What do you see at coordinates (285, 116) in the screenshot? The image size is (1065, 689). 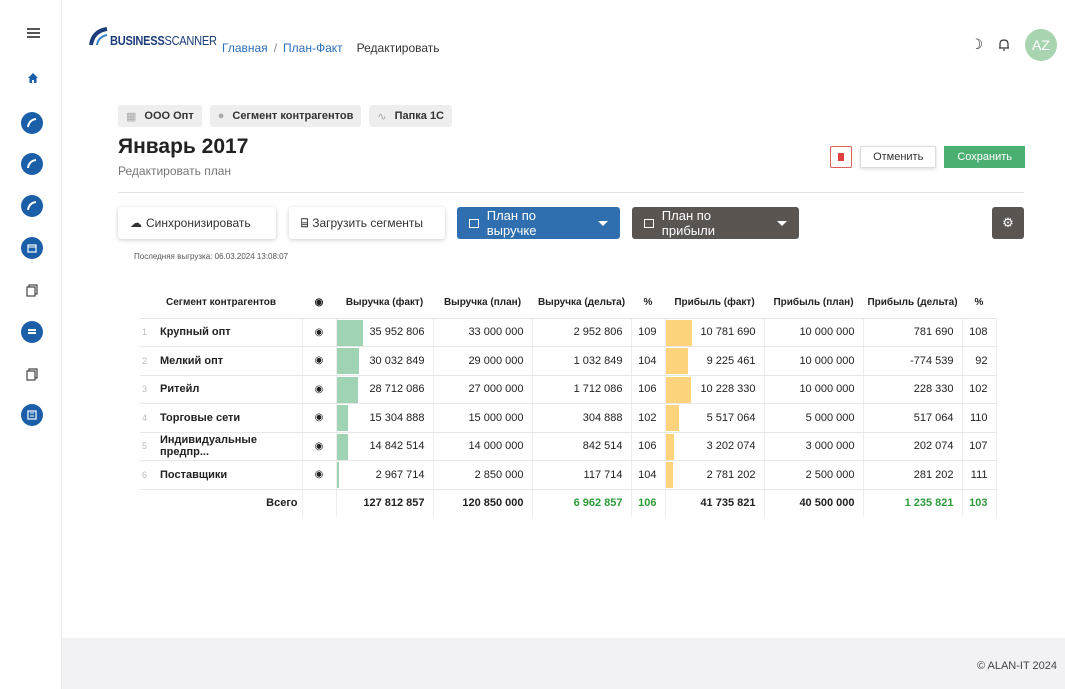 I see `chip-segment: ● Сегмент контрагентов` at bounding box center [285, 116].